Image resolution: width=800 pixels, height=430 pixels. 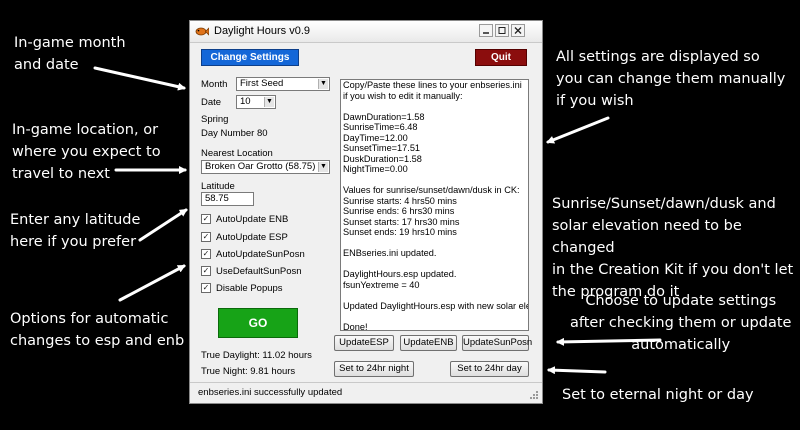 What do you see at coordinates (152, 283) in the screenshot?
I see `arrow-options` at bounding box center [152, 283].